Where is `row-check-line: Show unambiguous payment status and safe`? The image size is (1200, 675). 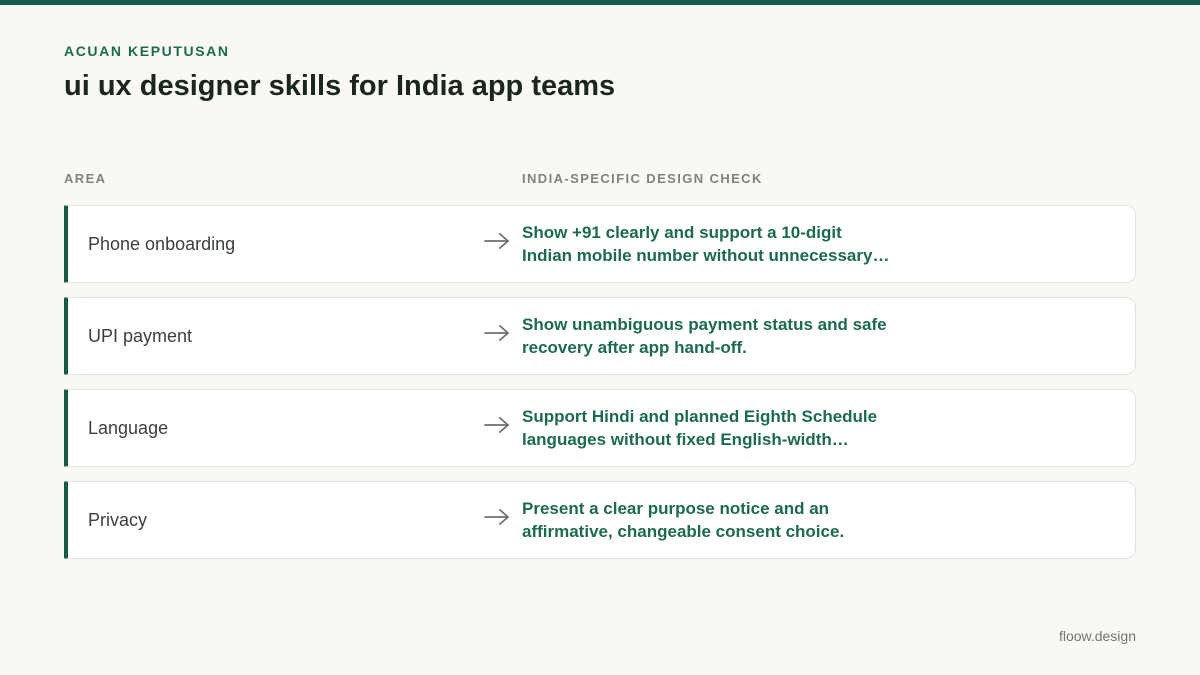
row-check-line: Show unambiguous payment status and safe is located at coordinates (704, 324).